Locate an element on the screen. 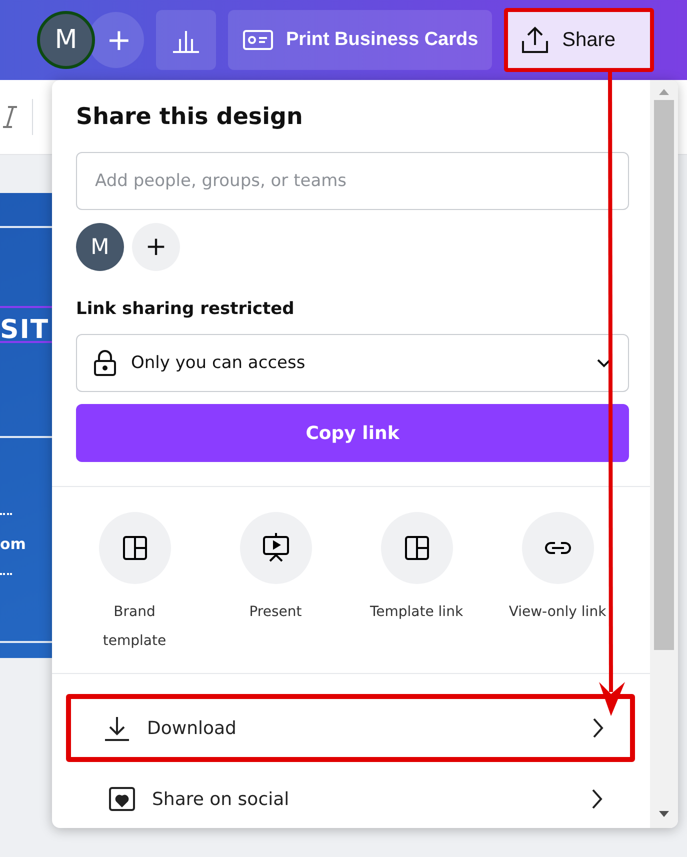 The width and height of the screenshot is (687, 857). share-option: View-only link is located at coordinates (557, 593).